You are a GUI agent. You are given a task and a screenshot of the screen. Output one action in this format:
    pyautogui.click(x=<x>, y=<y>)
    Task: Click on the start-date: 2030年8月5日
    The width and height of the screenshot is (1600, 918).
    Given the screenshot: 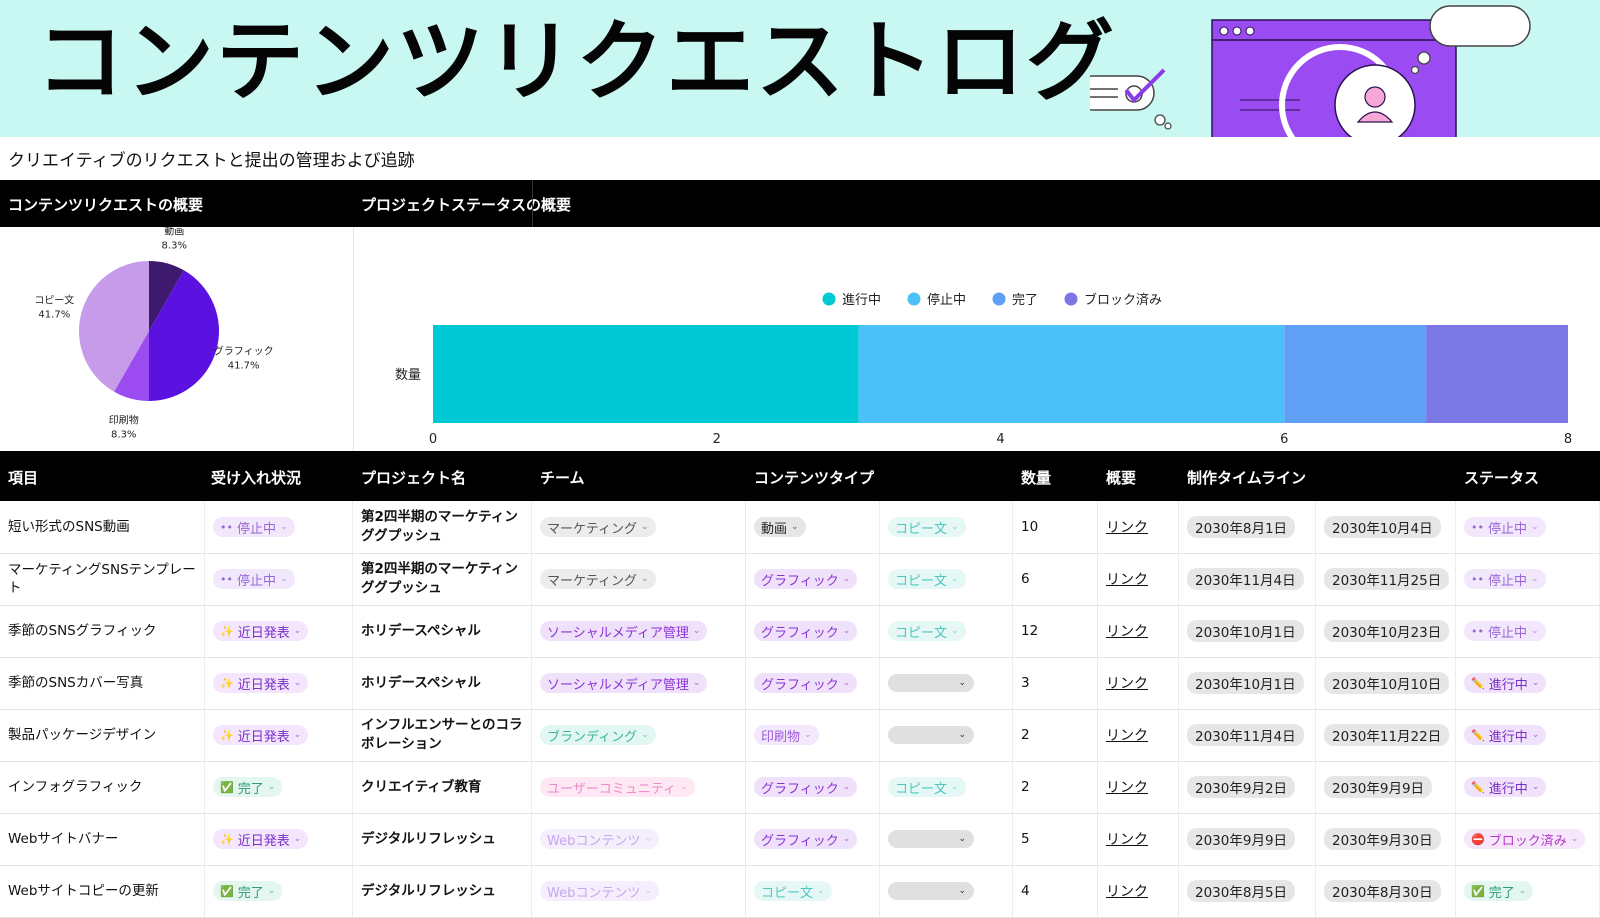 What is the action you would take?
    pyautogui.click(x=1241, y=891)
    